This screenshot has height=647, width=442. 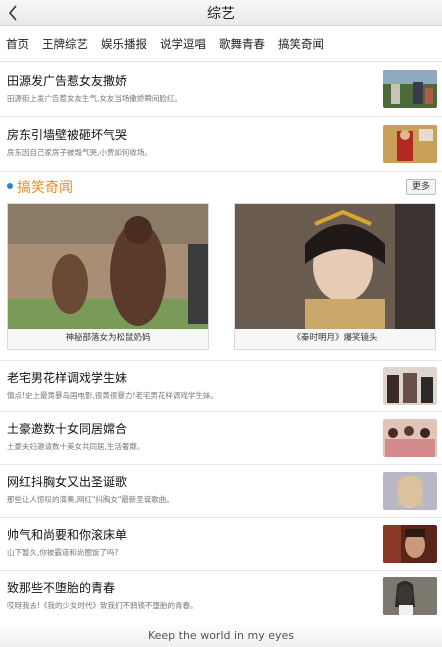 What do you see at coordinates (124, 44) in the screenshot?
I see `tab-ent-news: 娱乐播报` at bounding box center [124, 44].